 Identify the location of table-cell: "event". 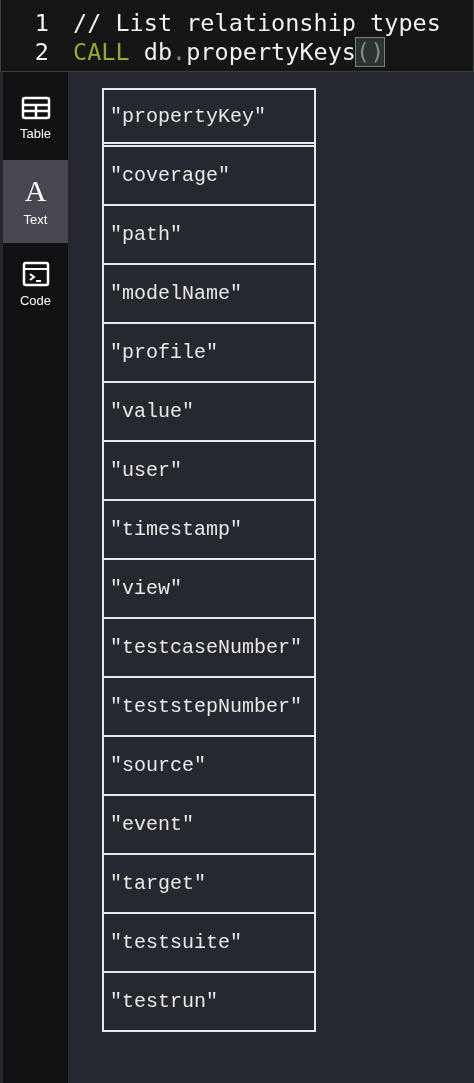
(209, 825).